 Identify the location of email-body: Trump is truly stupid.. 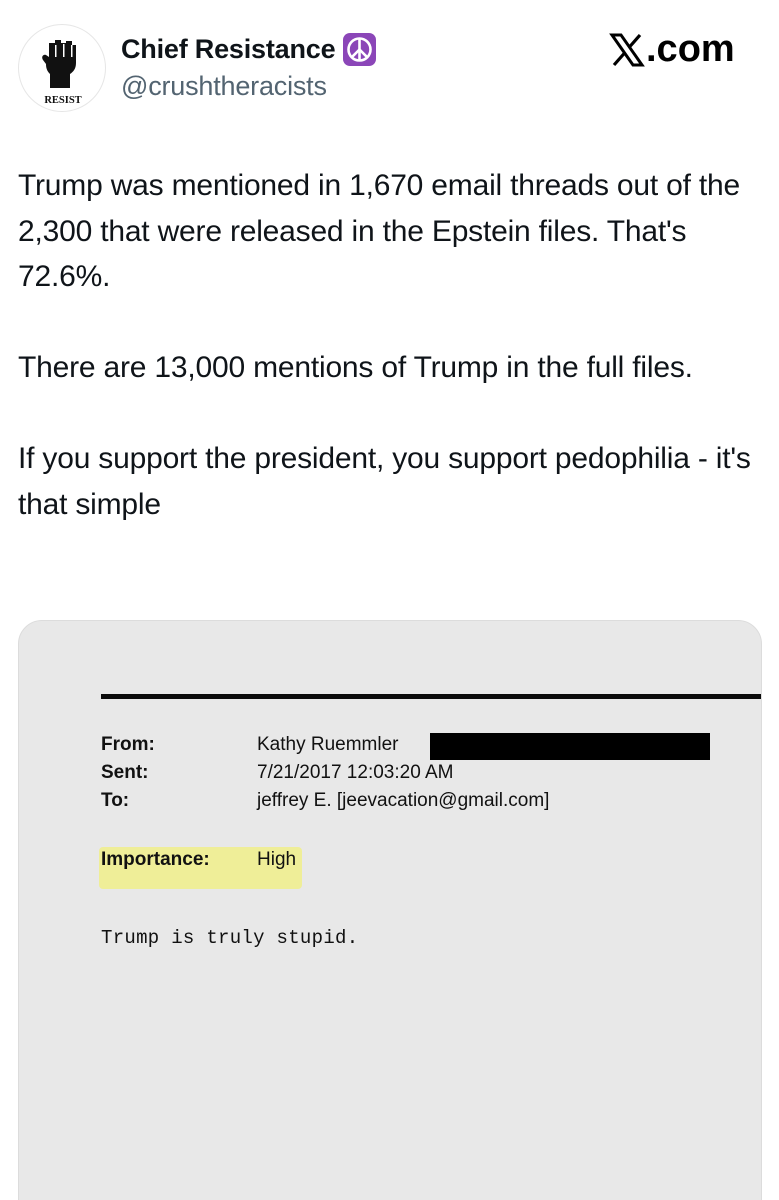
(230, 938).